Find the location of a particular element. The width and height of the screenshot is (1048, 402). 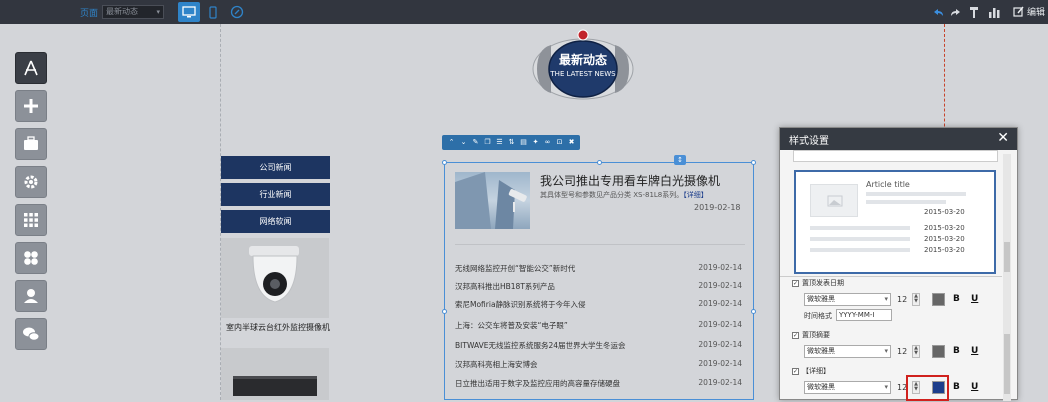

align-icon: ⇅ is located at coordinates (511, 142).